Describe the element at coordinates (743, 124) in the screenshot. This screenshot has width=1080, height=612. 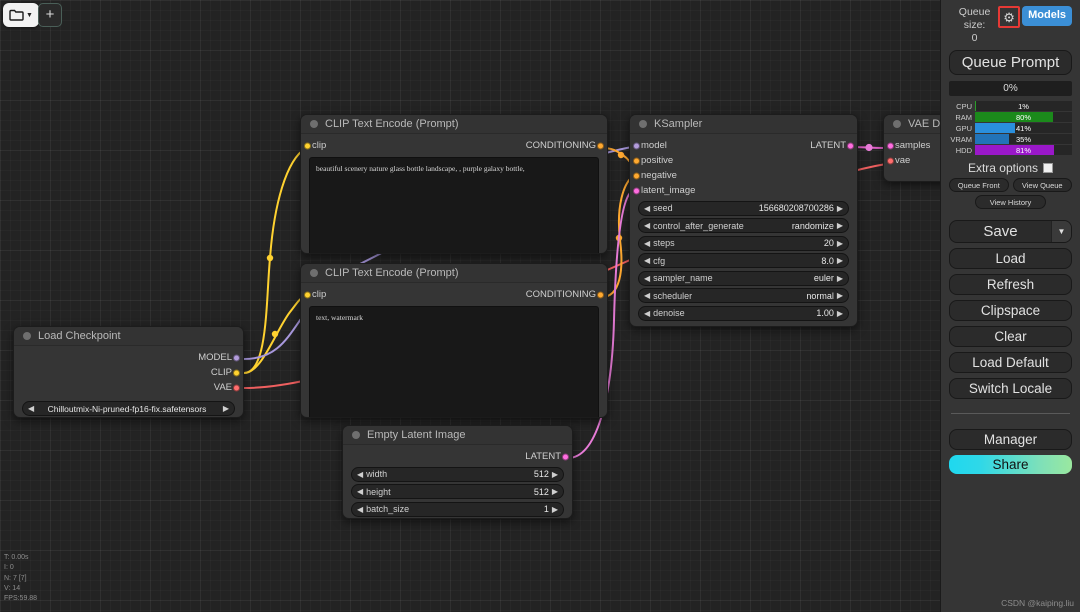
I see `node-title-bar: KSampler` at that location.